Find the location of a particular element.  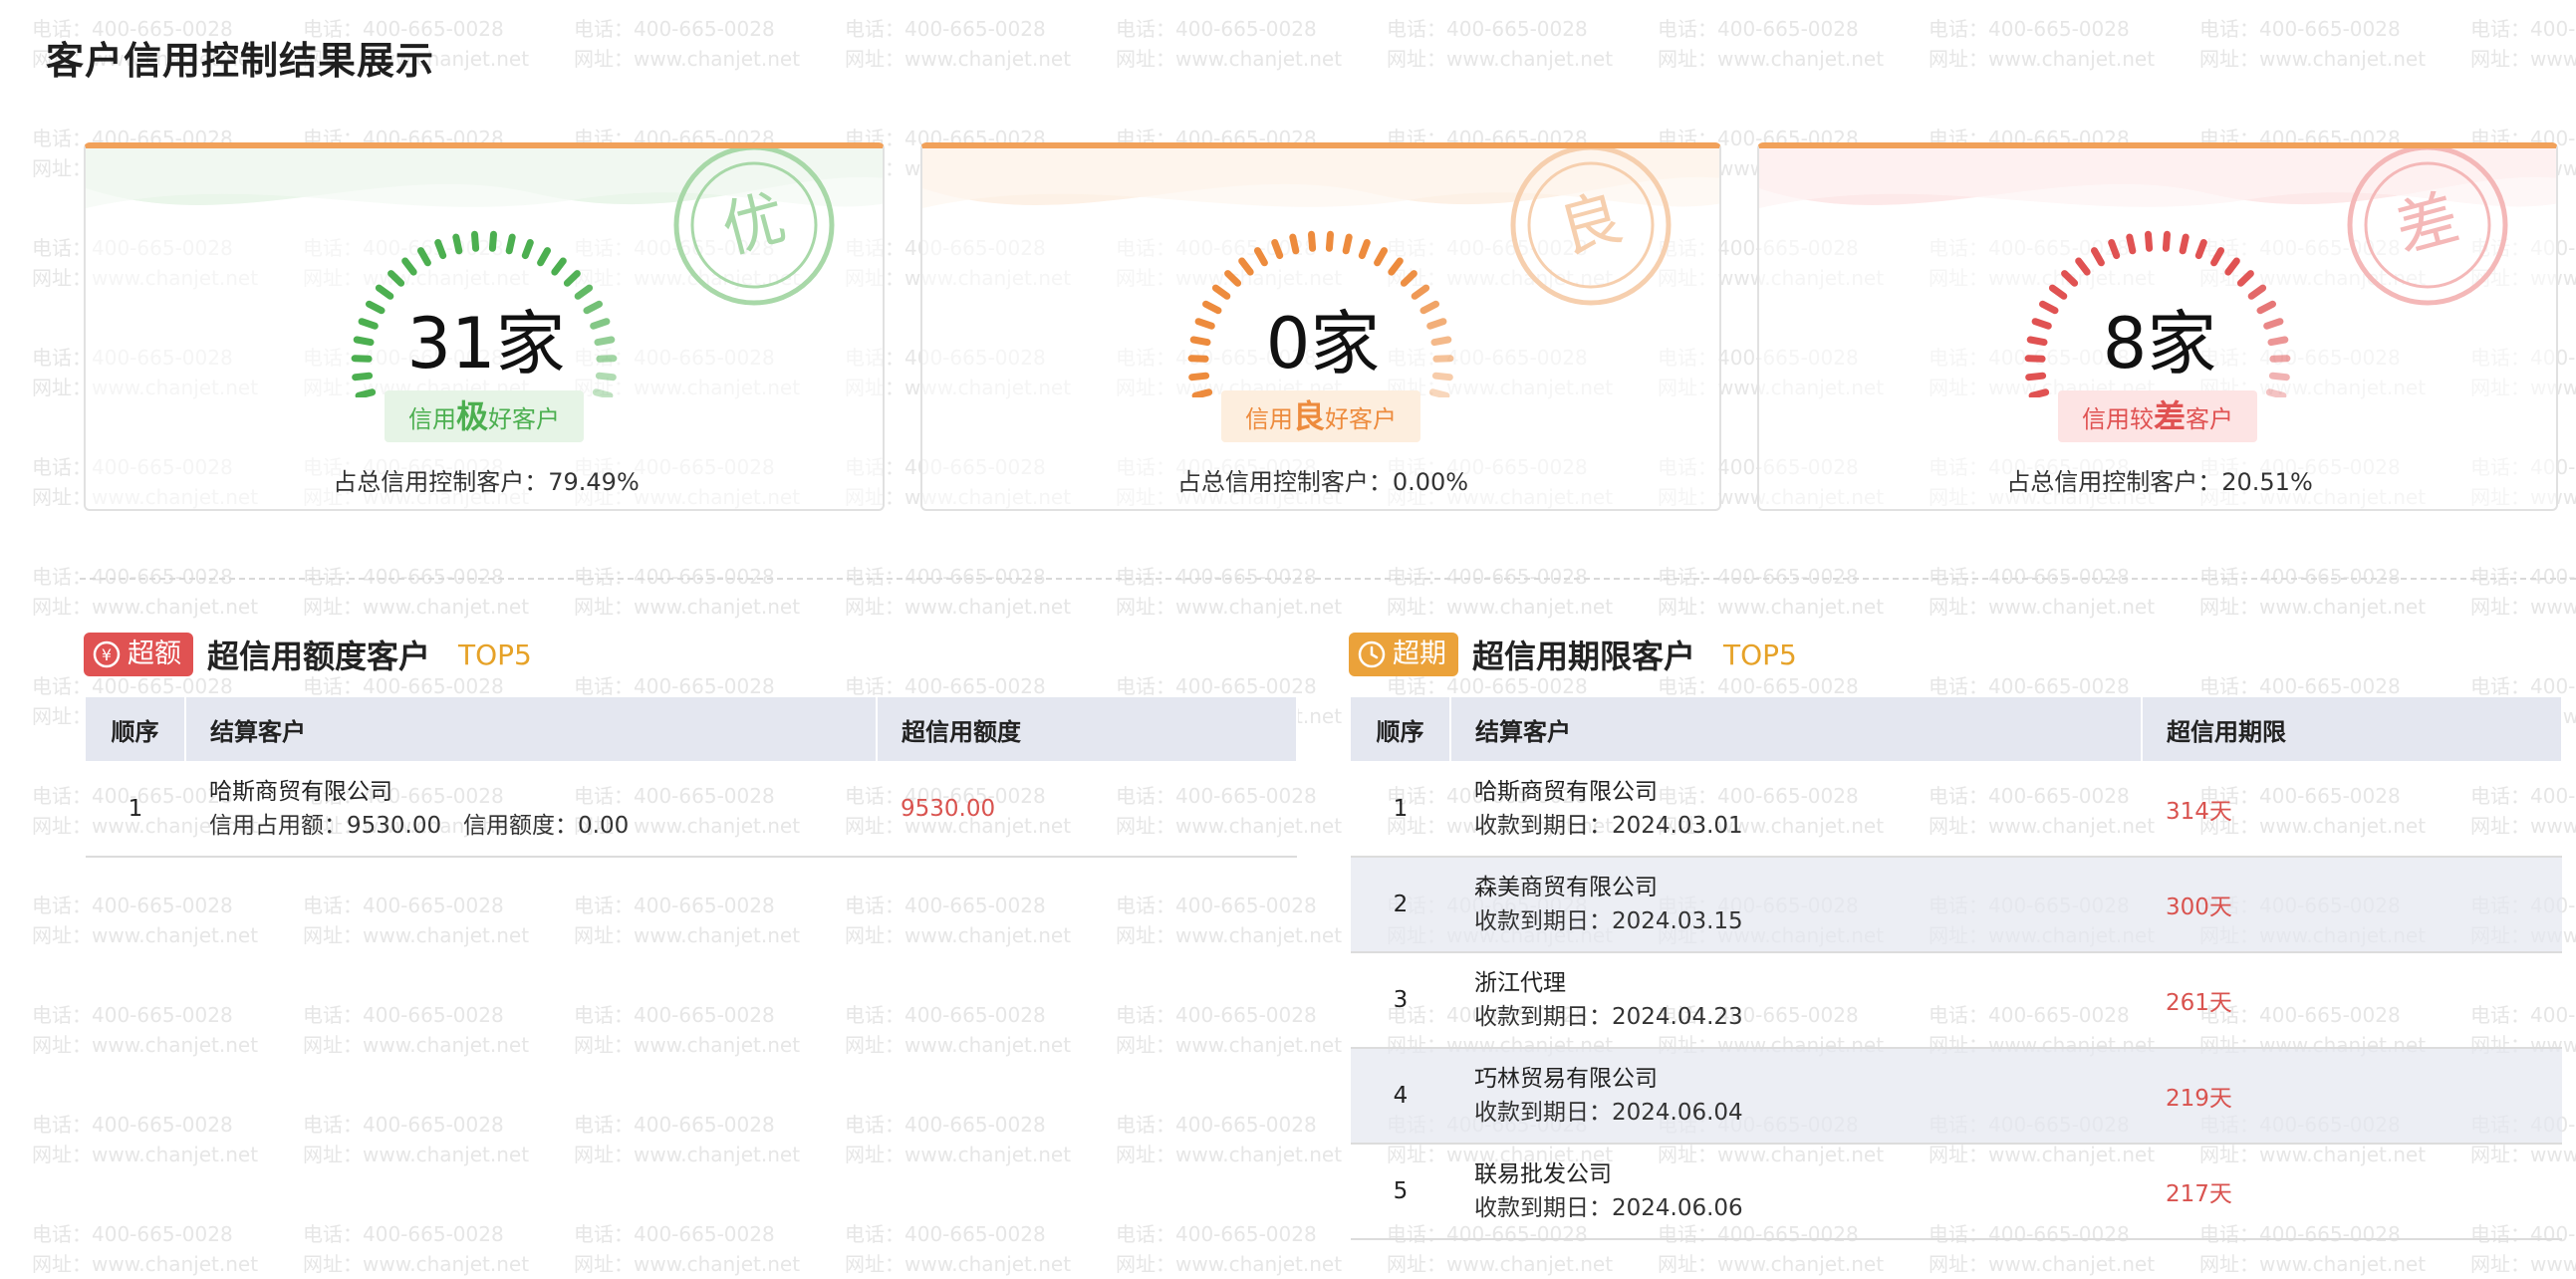

credit-level-badge: 信用良好客户 is located at coordinates (1320, 416).